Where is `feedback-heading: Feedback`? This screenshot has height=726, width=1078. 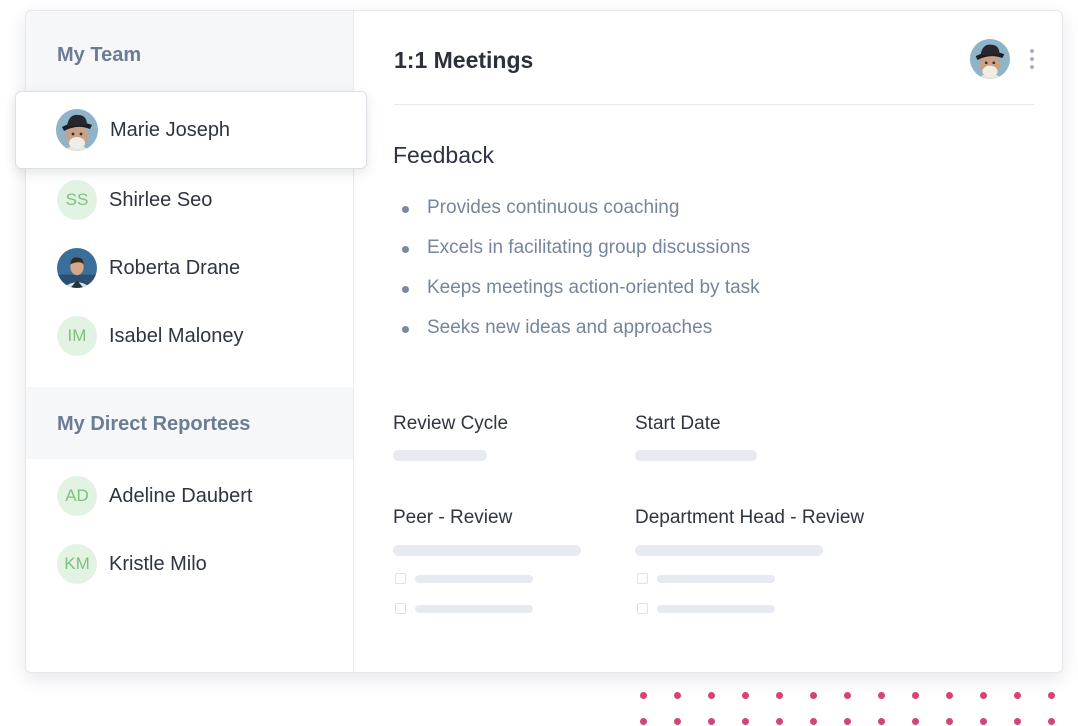 feedback-heading: Feedback is located at coordinates (444, 155).